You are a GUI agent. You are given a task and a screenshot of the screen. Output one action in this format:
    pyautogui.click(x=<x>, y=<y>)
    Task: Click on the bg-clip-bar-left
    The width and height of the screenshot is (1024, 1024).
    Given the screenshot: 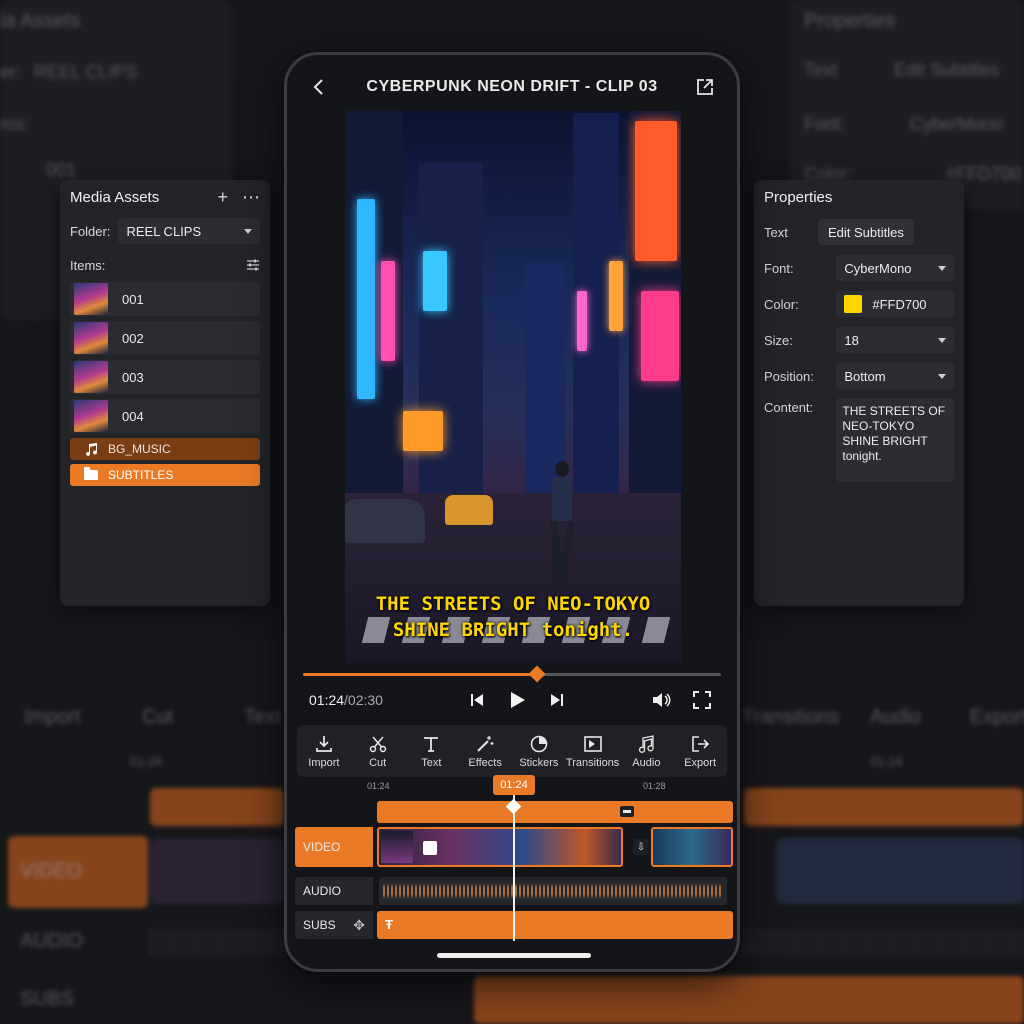 What is the action you would take?
    pyautogui.click(x=217, y=807)
    